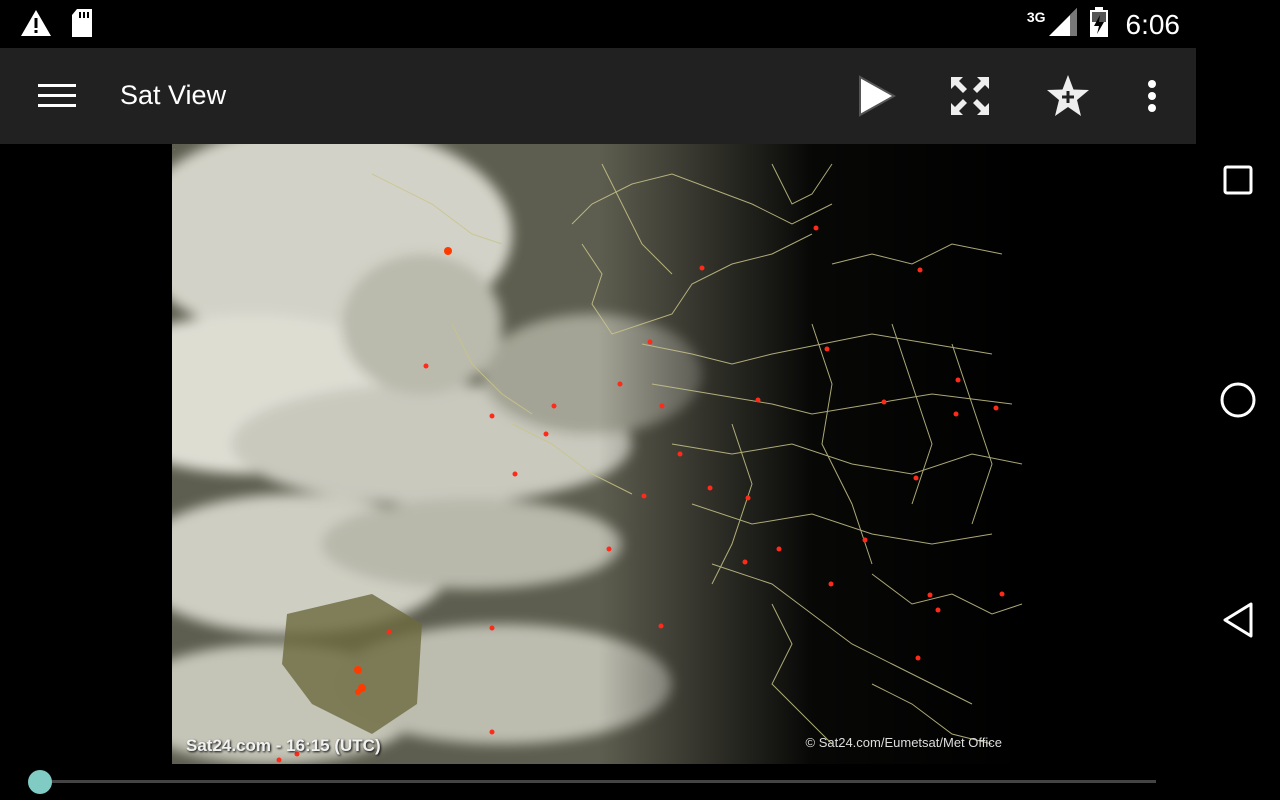 The width and height of the screenshot is (1280, 800). I want to click on menu-button, so click(56, 96).